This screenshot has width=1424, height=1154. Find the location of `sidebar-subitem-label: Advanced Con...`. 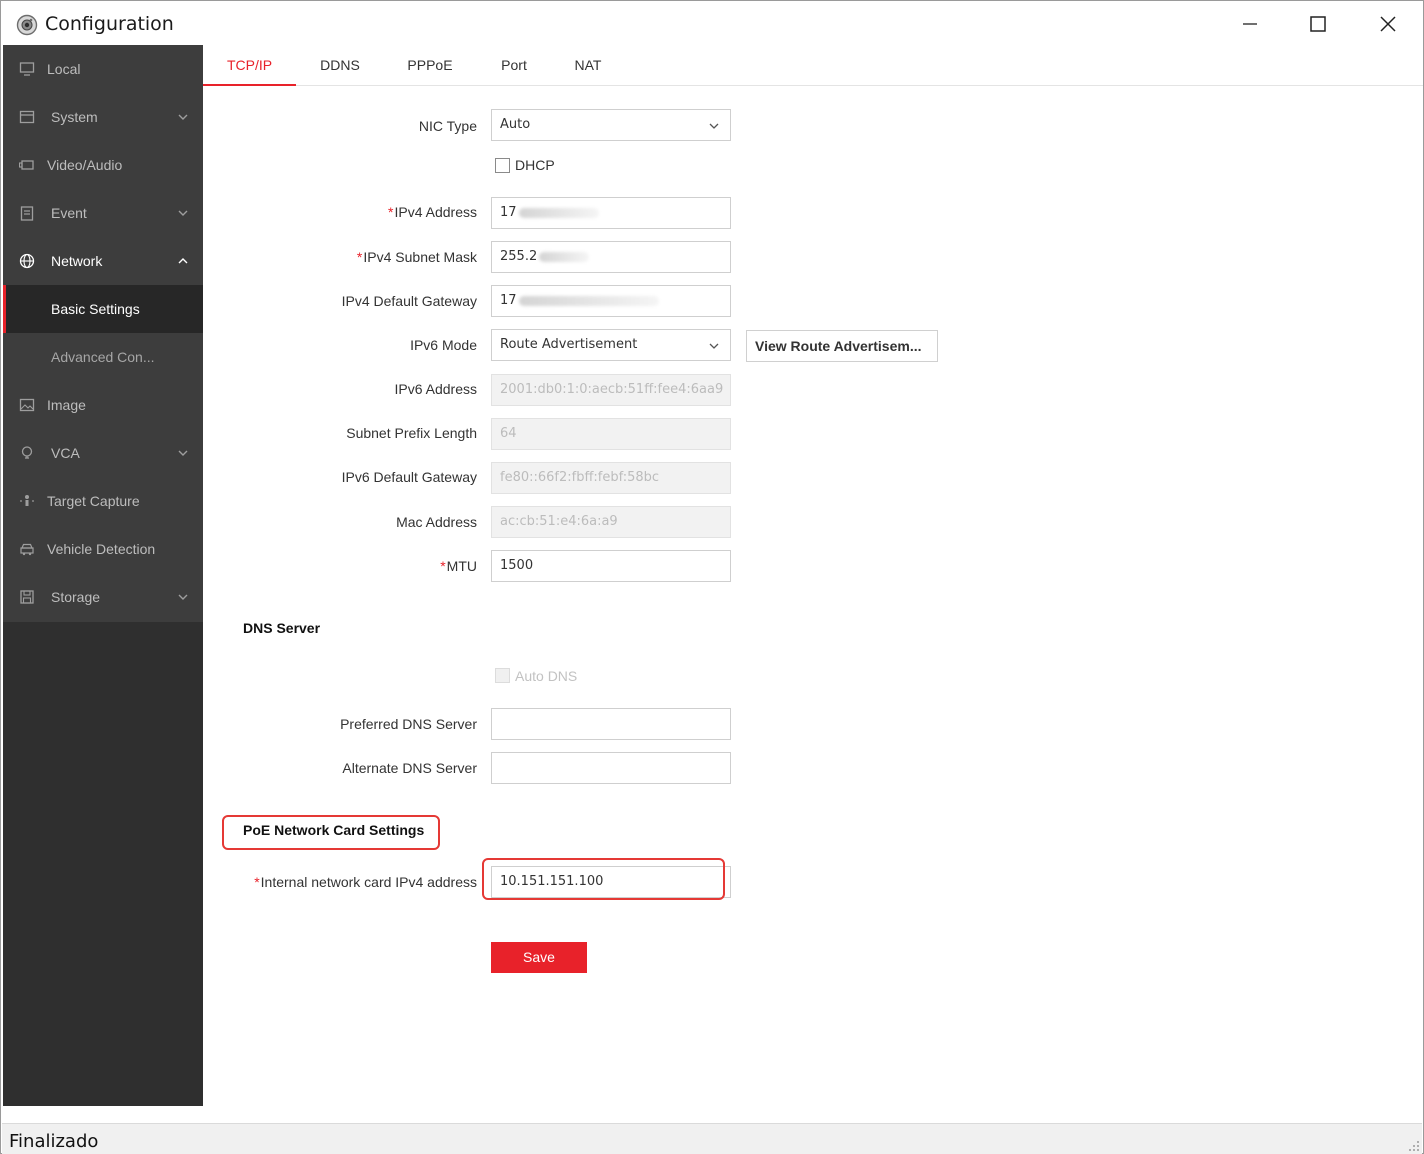

sidebar-subitem-label: Advanced Con... is located at coordinates (103, 357).